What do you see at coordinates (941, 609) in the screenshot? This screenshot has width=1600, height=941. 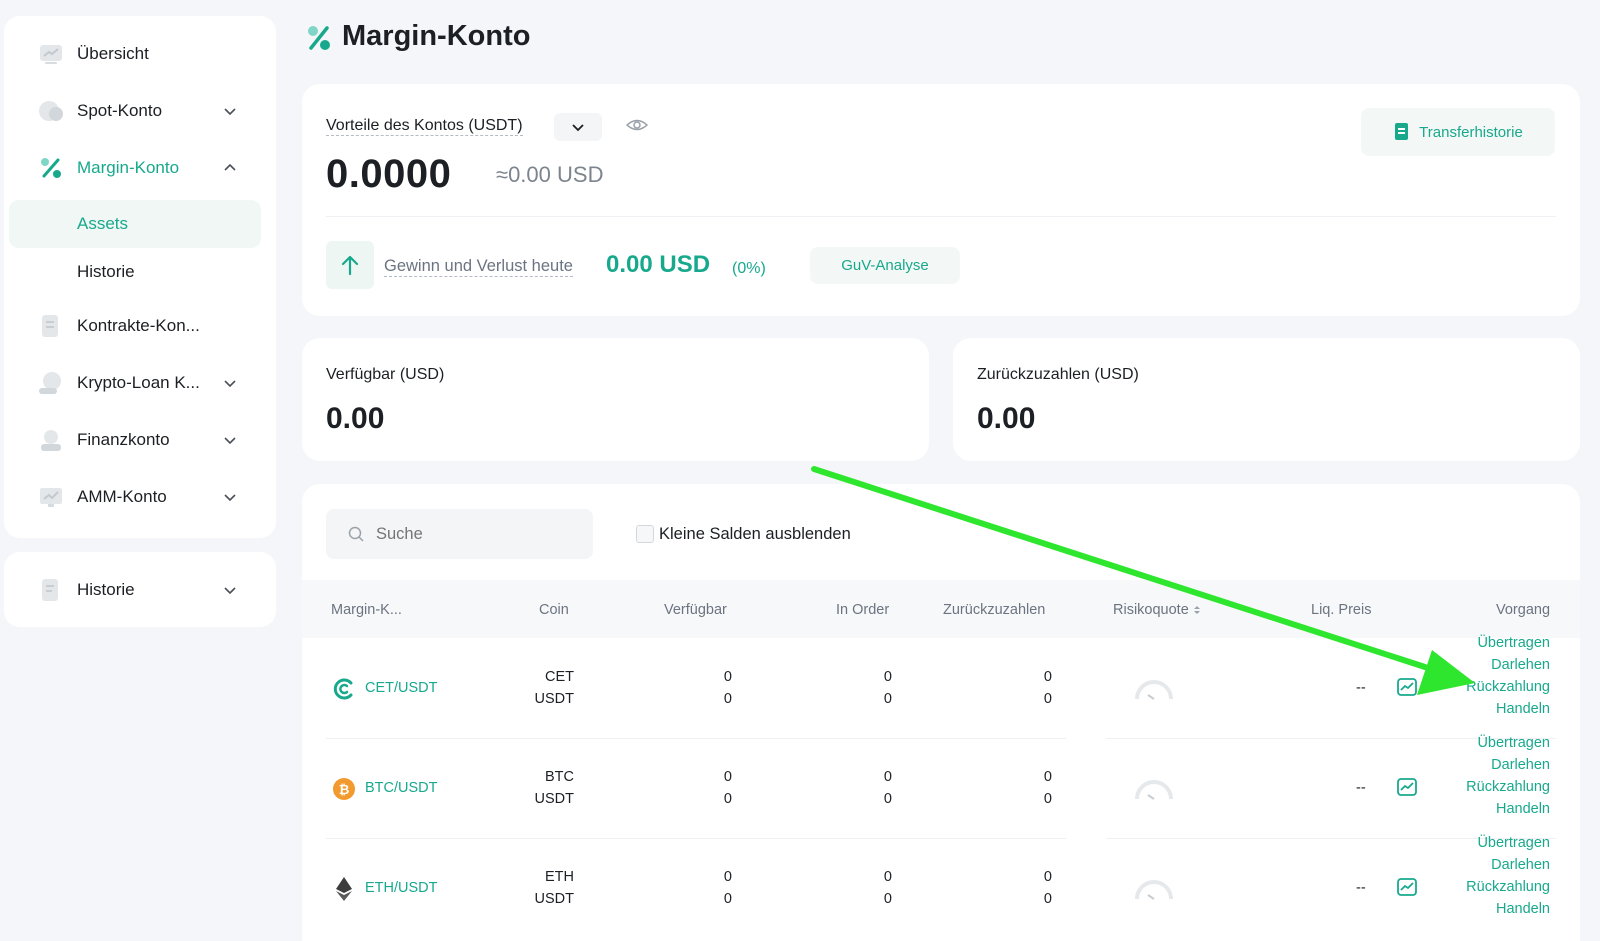 I see `table-header` at bounding box center [941, 609].